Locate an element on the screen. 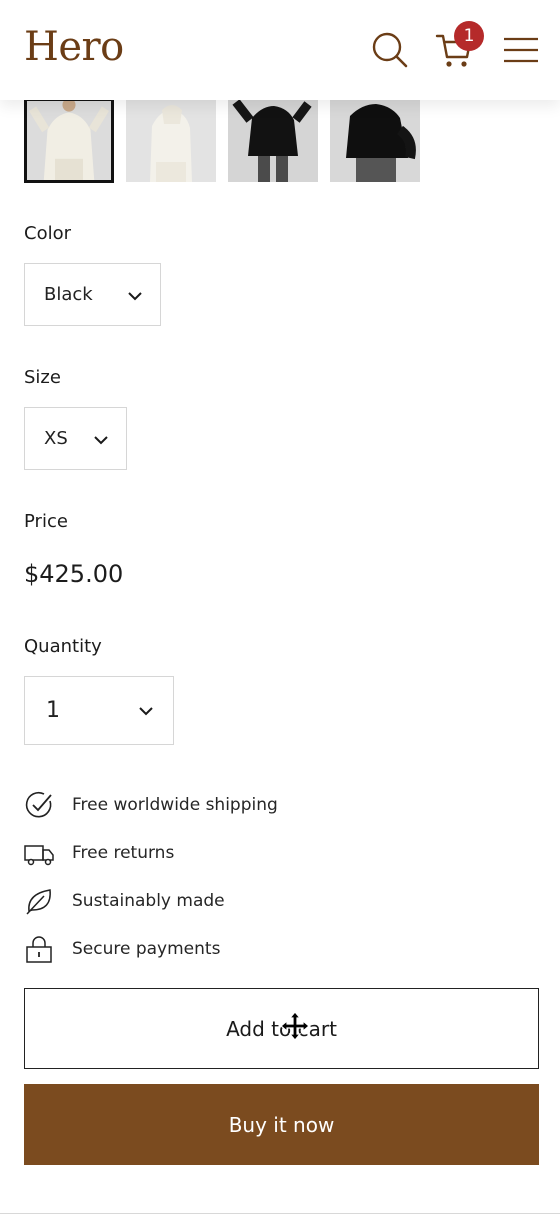 The height and width of the screenshot is (1216, 560). size-select-value: XS is located at coordinates (56, 438).